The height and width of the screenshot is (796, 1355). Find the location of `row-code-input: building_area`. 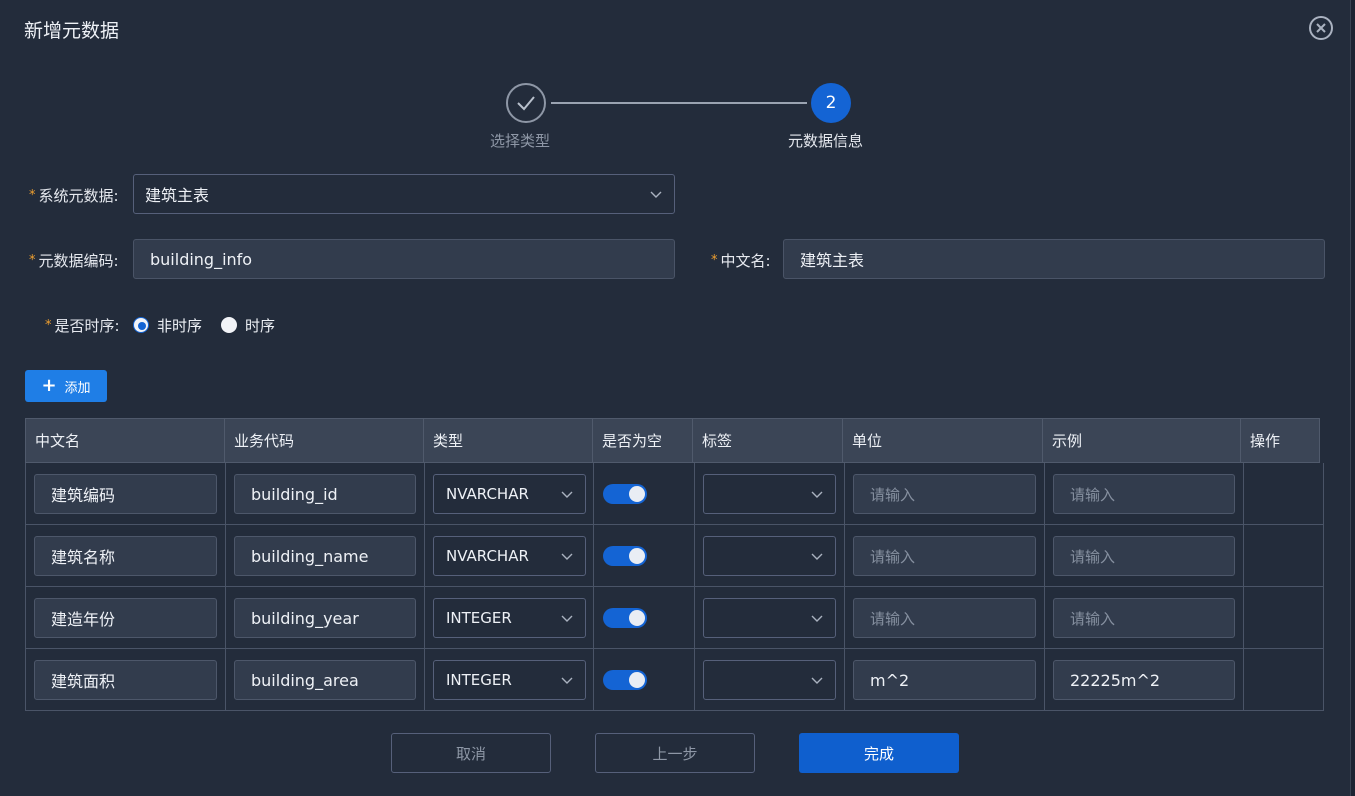

row-code-input: building_area is located at coordinates (325, 680).